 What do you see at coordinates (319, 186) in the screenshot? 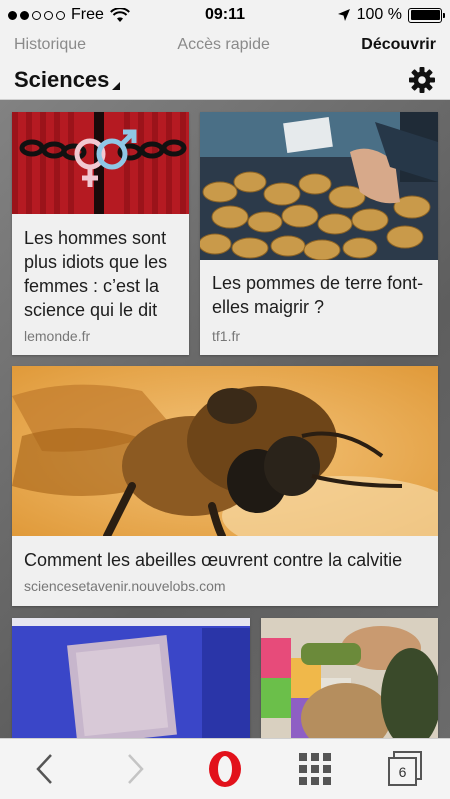
I see `article-image-potatoes` at bounding box center [319, 186].